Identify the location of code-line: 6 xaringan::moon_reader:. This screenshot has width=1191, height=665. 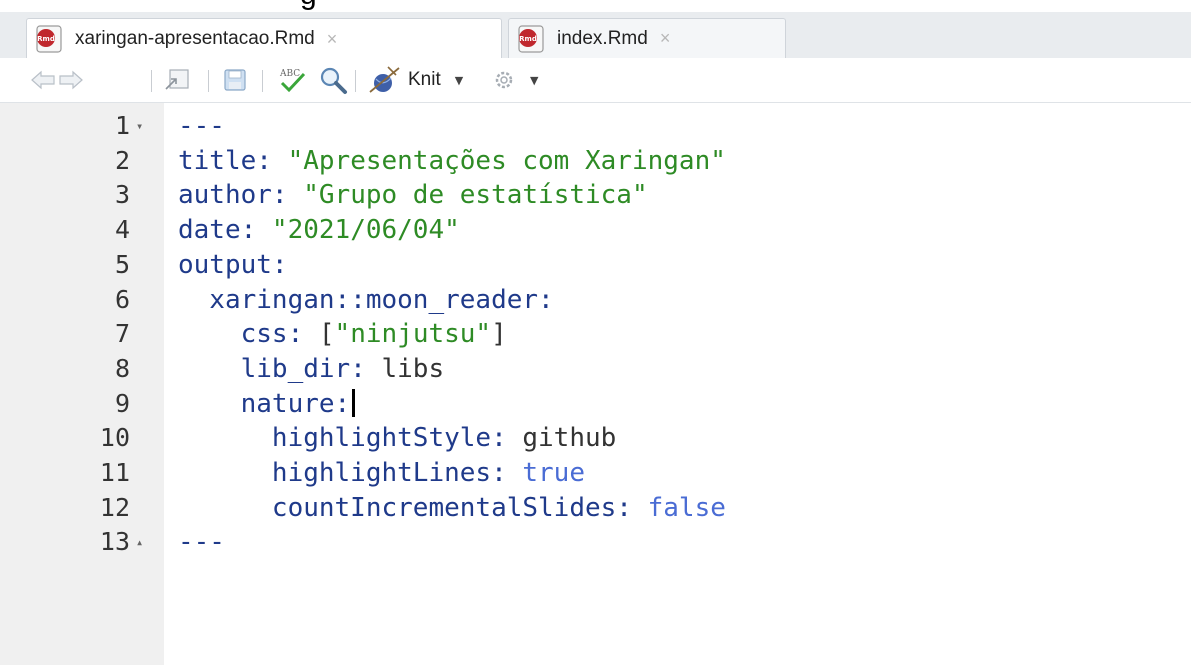
(595, 300).